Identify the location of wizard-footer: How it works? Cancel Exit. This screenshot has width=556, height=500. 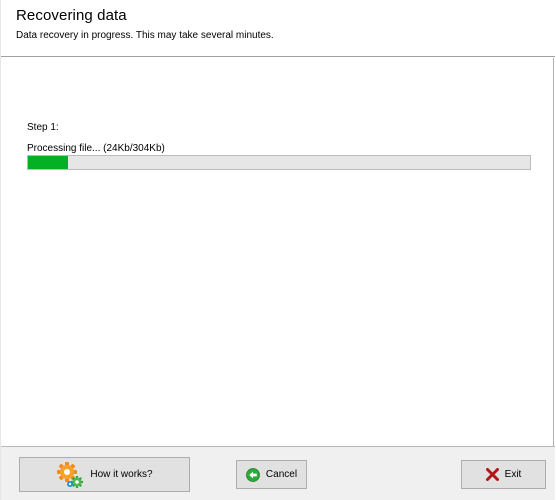
(278, 473).